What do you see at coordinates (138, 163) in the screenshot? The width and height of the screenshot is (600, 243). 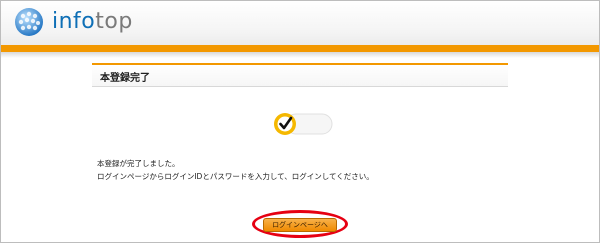 I see `message-line-1: 本登録が完了しました。` at bounding box center [138, 163].